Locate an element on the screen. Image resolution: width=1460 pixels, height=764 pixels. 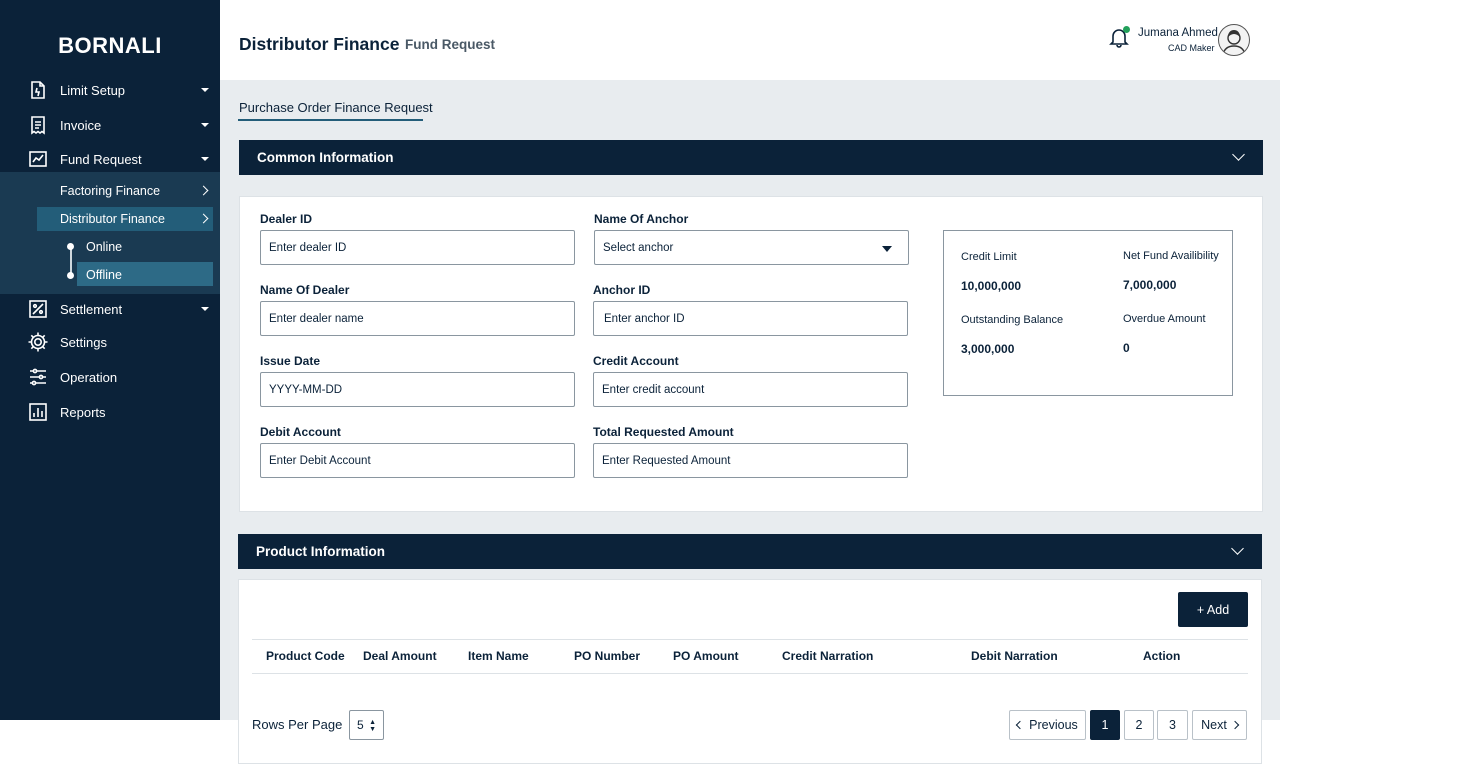
credit-account-label: Credit Account is located at coordinates (636, 361).